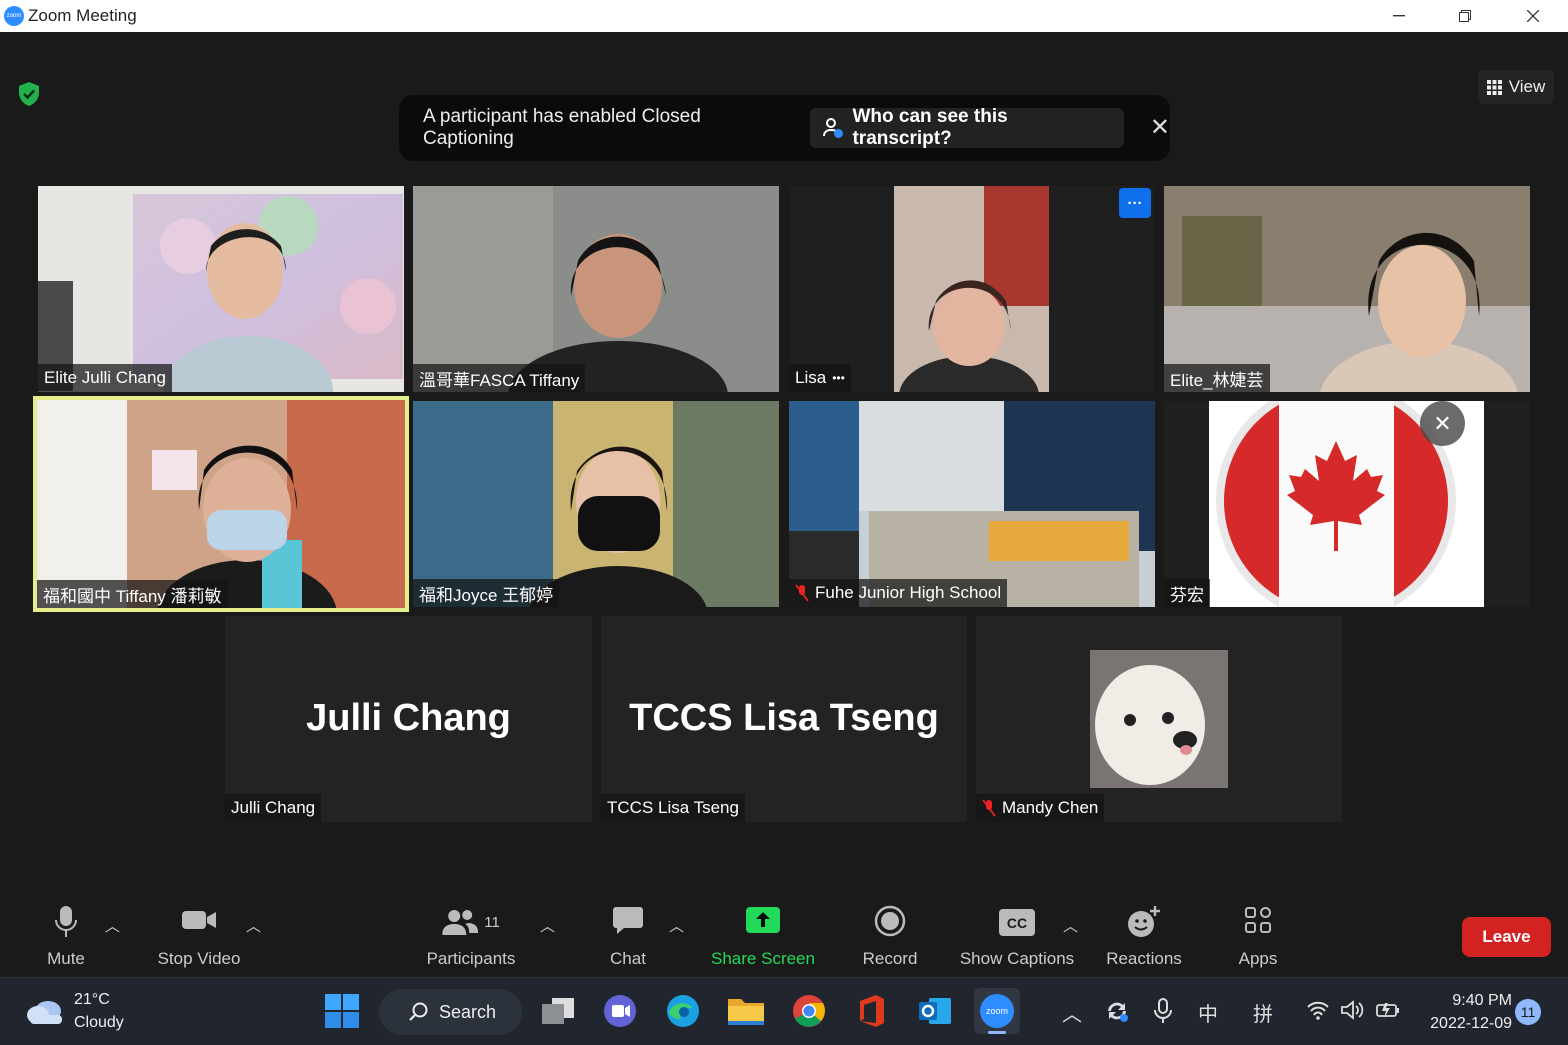  I want to click on profile-picture, so click(1159, 719).